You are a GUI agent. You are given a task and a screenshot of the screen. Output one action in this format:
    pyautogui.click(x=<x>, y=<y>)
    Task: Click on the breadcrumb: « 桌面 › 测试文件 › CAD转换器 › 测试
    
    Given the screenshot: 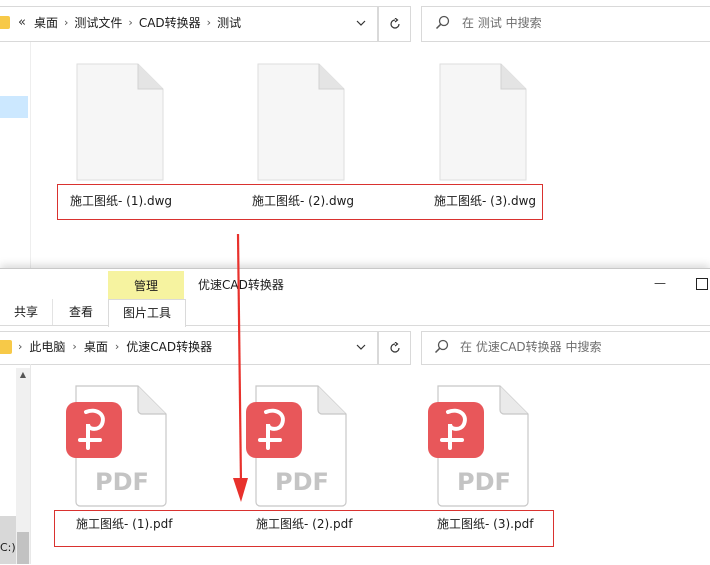 What is the action you would take?
    pyautogui.click(x=129, y=23)
    